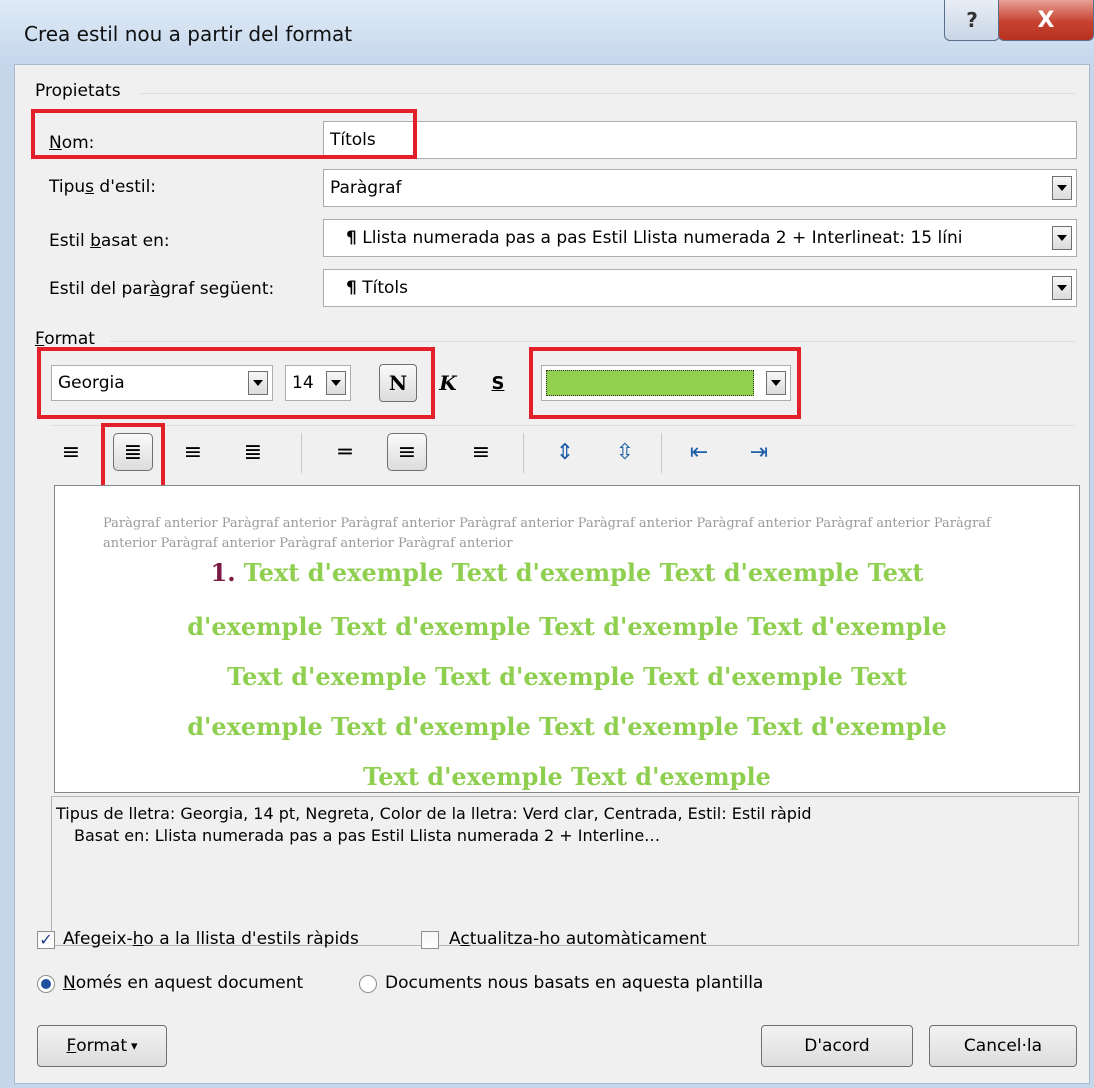 The width and height of the screenshot is (1094, 1088). I want to click on next-paragraph-label: Estil del paràgraf següent:, so click(162, 289).